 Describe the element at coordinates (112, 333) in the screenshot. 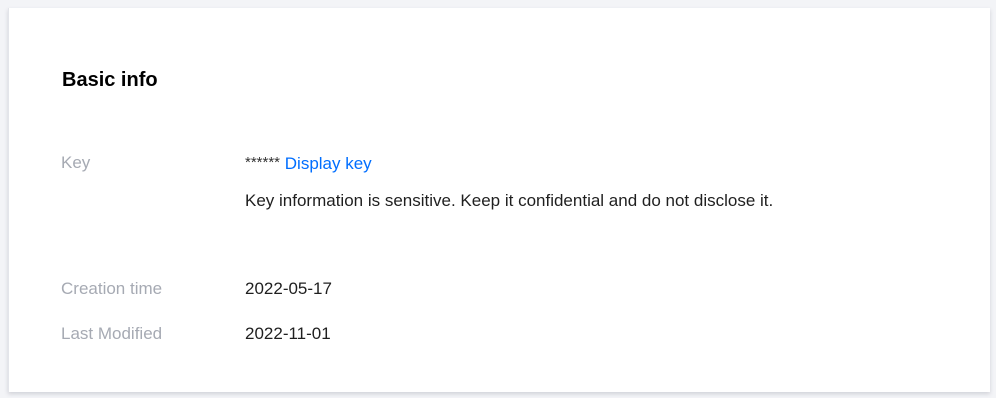

I see `last-modified-label: Last Modified` at that location.